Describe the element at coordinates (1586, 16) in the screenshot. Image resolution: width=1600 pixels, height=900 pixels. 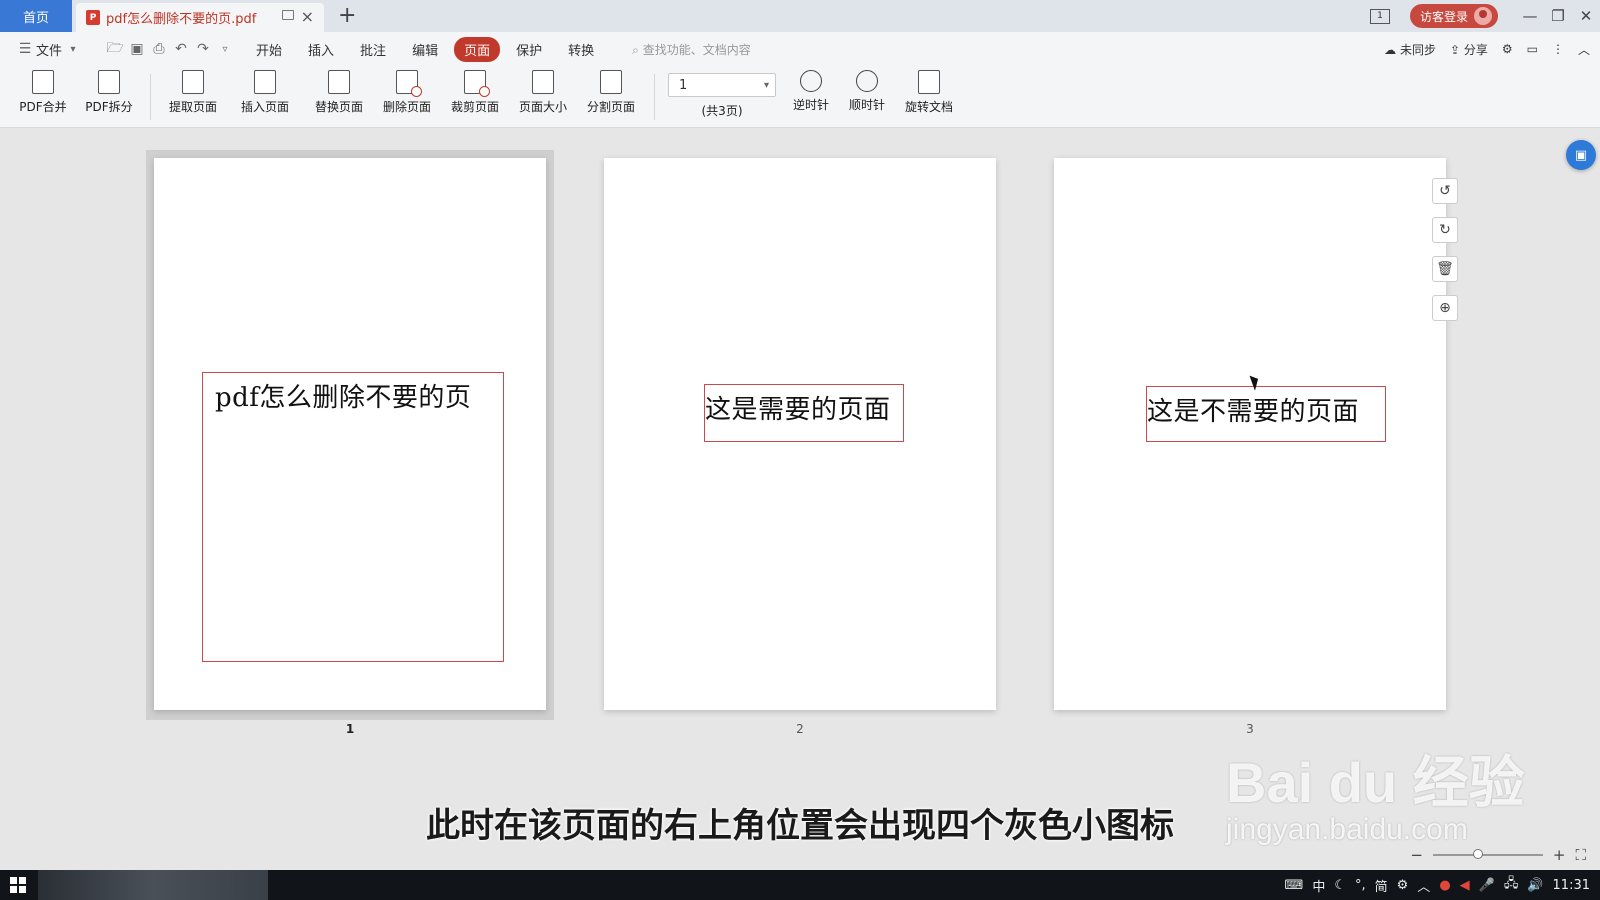
I see `close-window-button: ✕` at that location.